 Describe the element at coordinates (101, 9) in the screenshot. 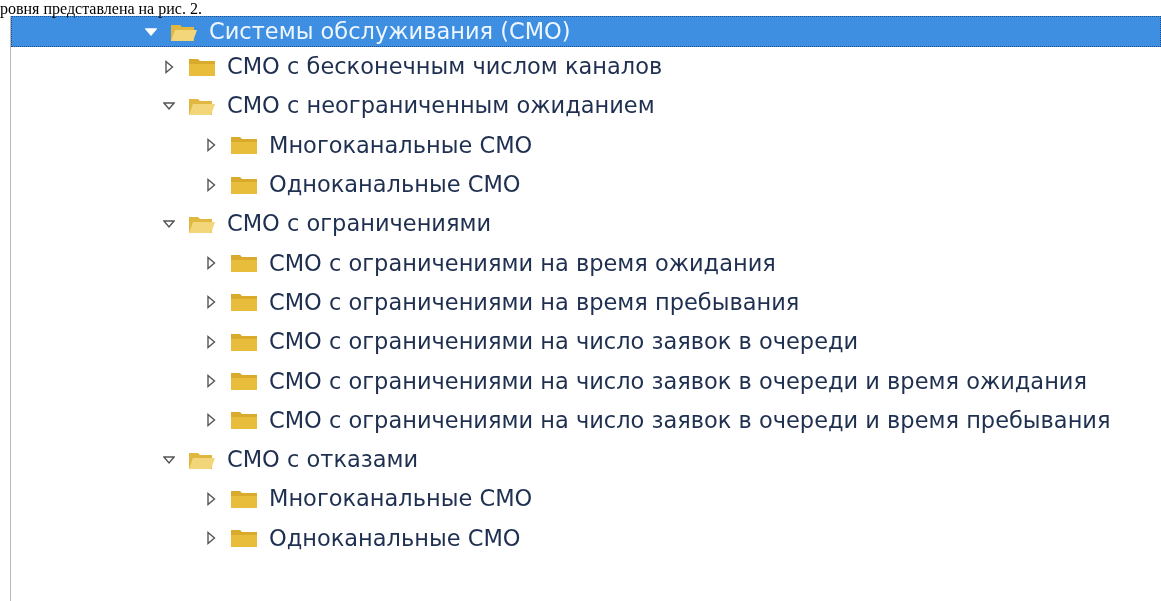

I see `document-text: ровня представлена на рис. 2.` at that location.